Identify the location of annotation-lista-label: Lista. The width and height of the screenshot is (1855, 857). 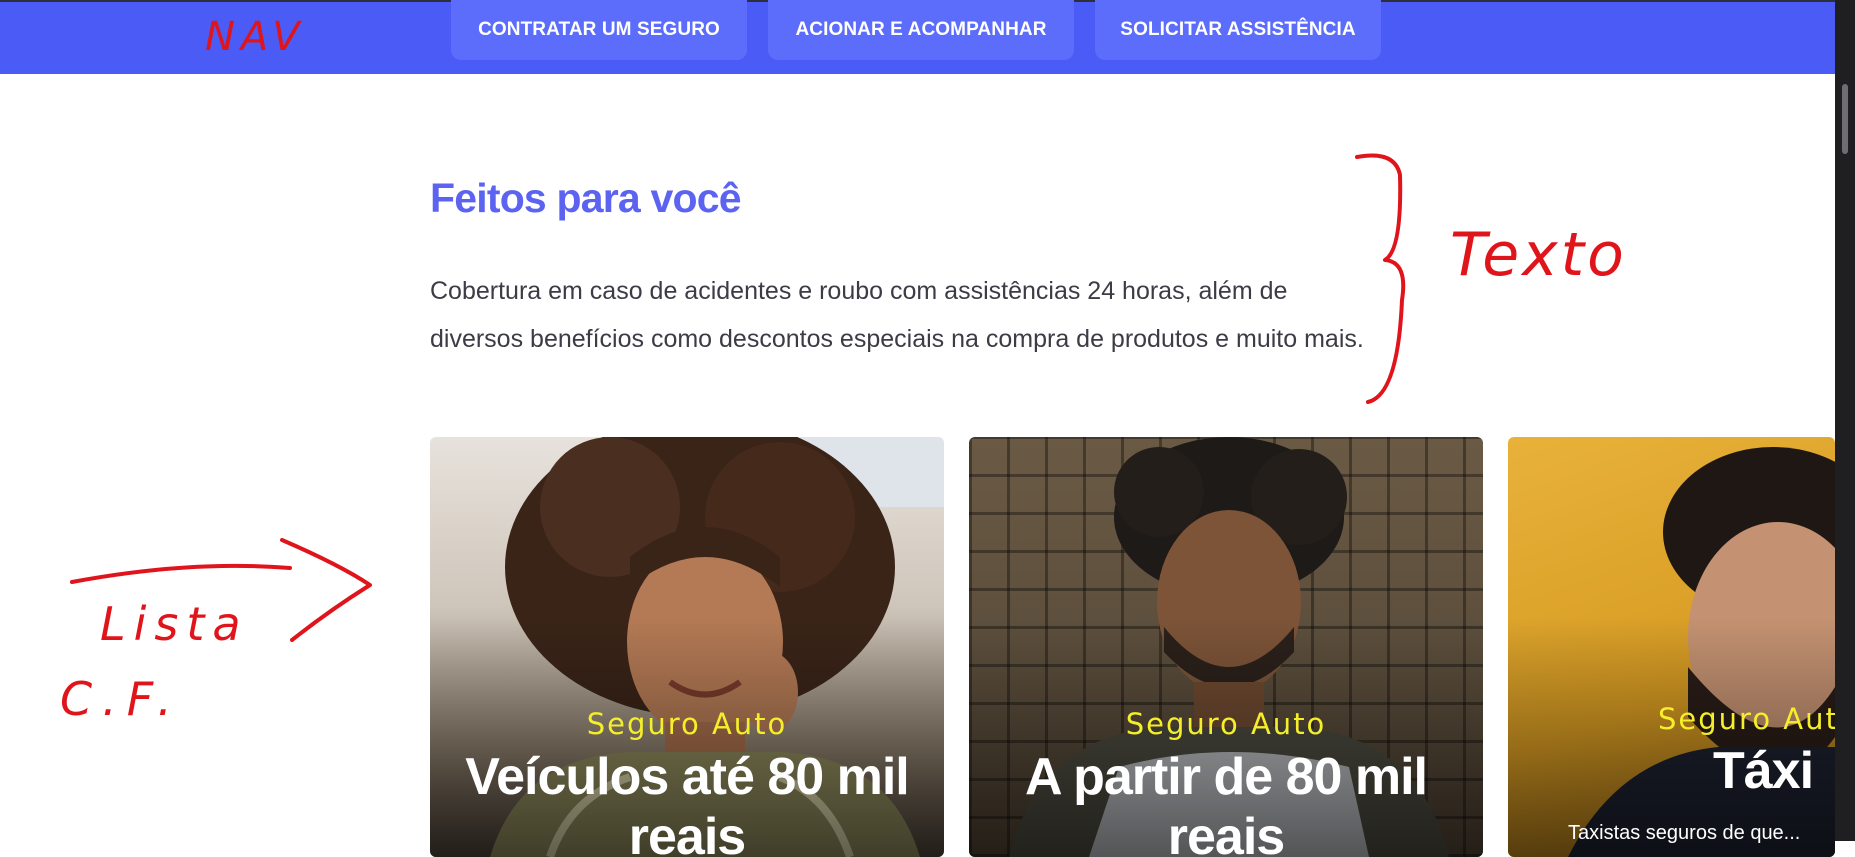
(174, 624).